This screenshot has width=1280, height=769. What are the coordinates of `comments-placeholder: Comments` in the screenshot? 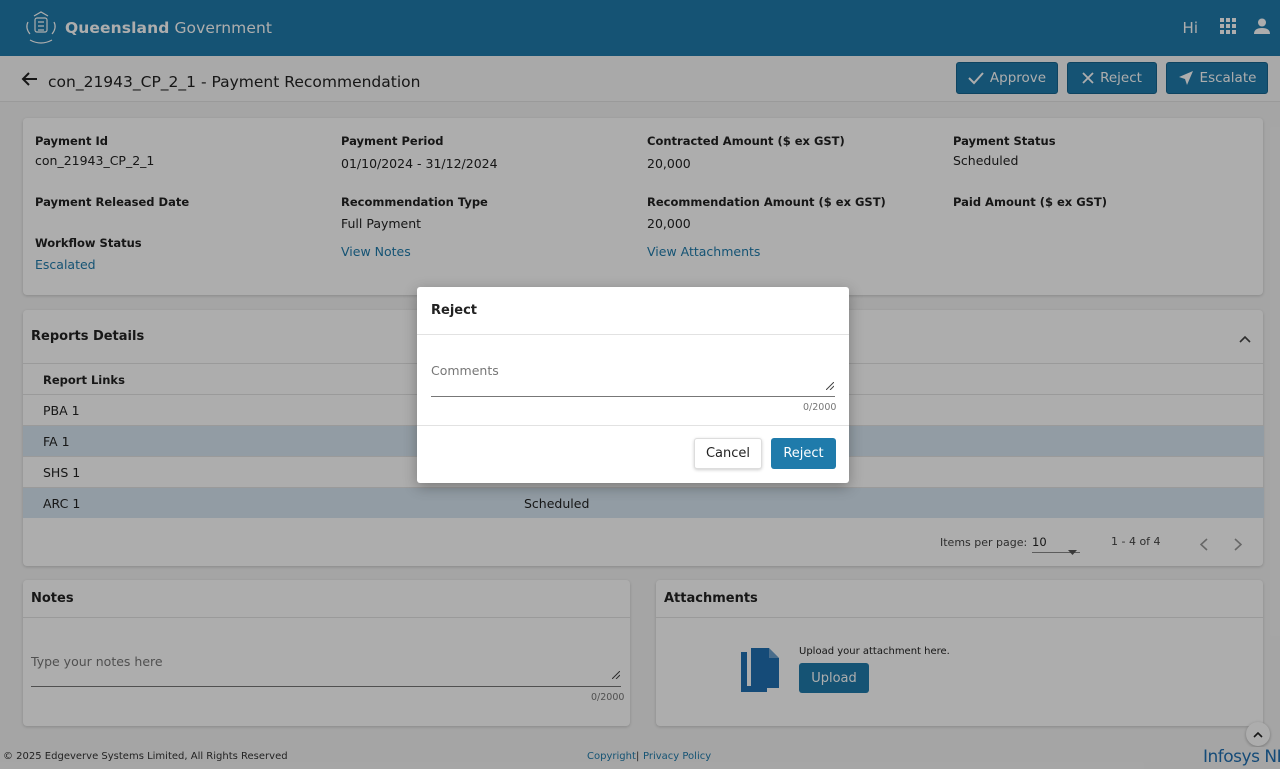 It's located at (465, 370).